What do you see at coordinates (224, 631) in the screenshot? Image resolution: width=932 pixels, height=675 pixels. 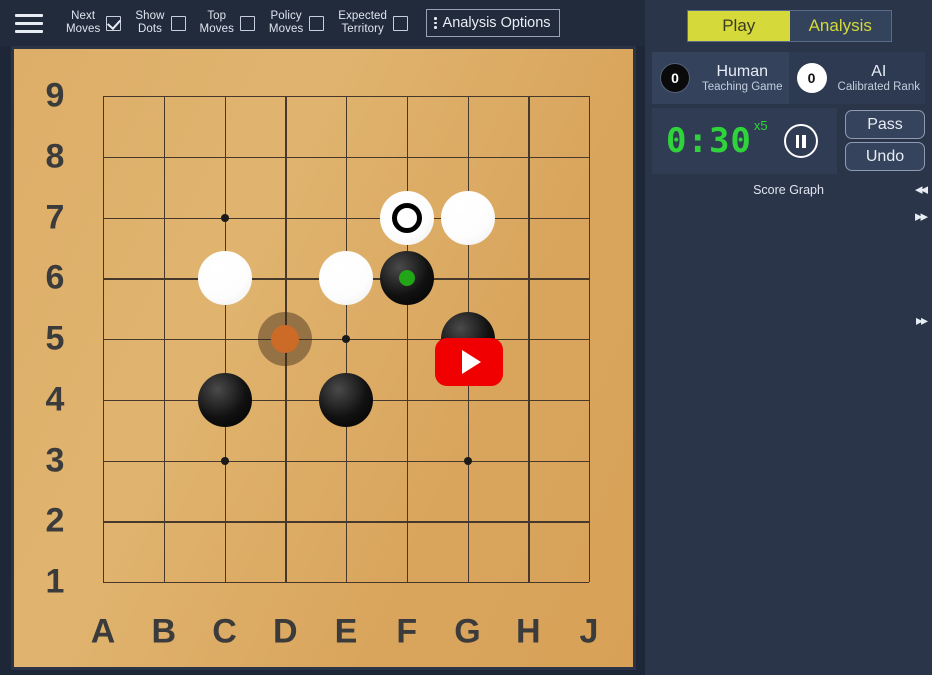 I see `board-col-label: C` at bounding box center [224, 631].